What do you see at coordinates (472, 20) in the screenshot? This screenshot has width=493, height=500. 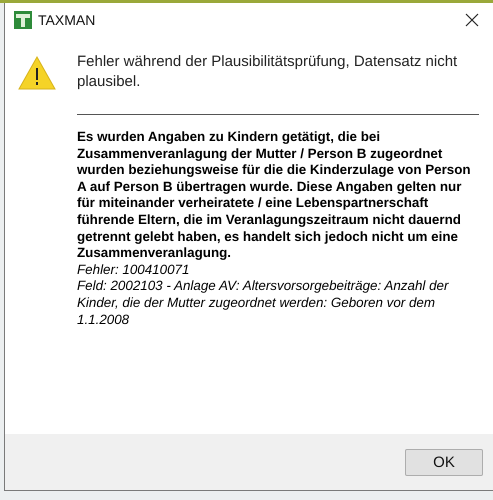 I see `close-icon` at bounding box center [472, 20].